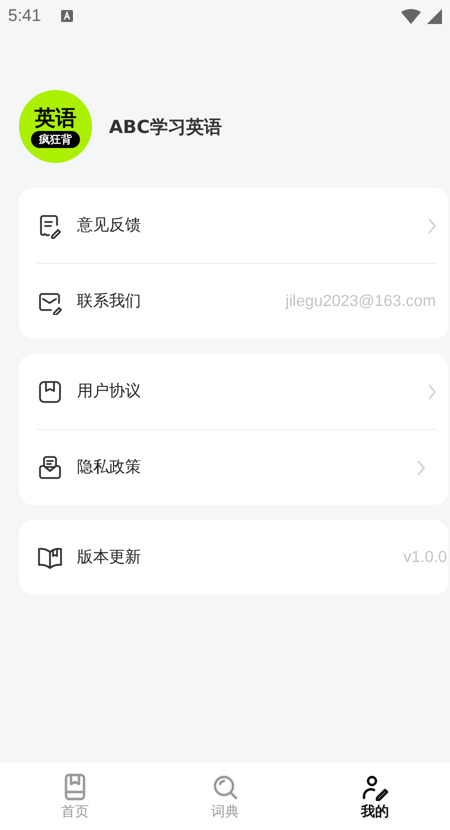 This screenshot has height=830, width=450. Describe the element at coordinates (434, 16) in the screenshot. I see `signal-icon` at that location.